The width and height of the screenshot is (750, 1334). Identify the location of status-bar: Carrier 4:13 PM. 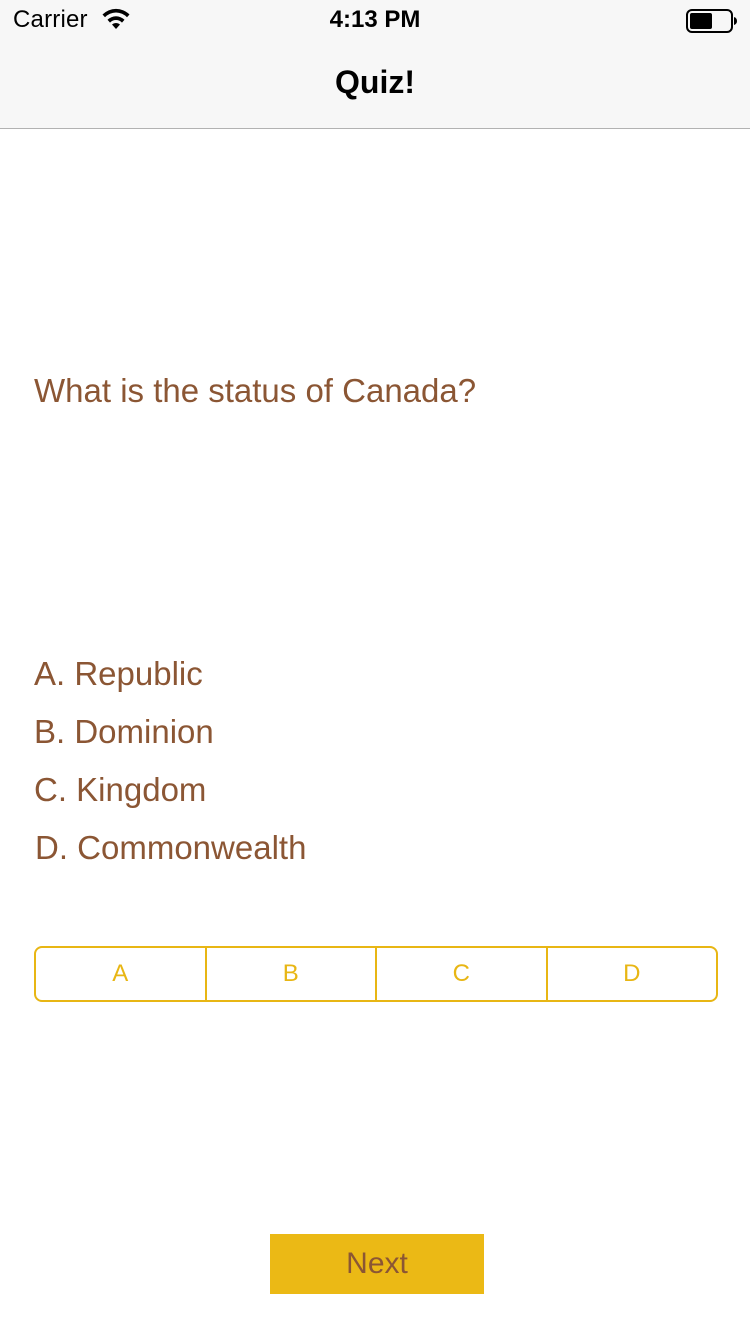
(375, 20).